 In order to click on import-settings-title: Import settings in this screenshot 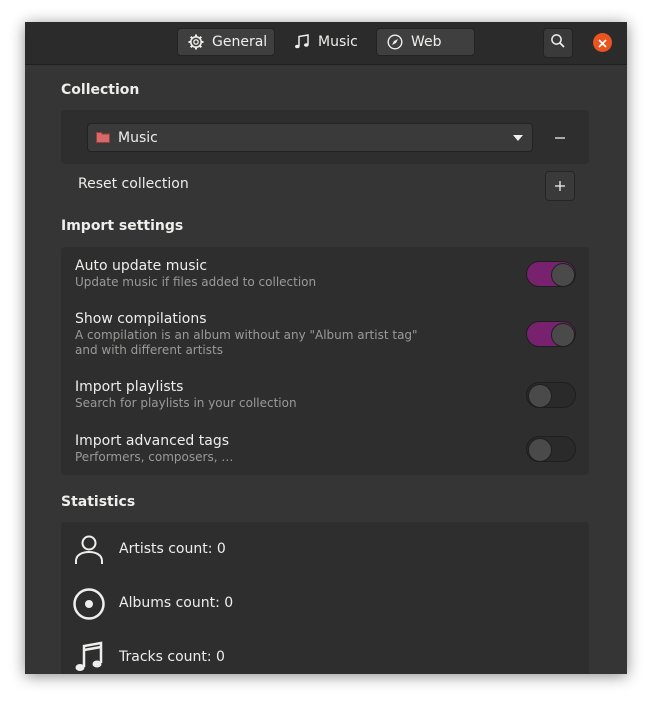, I will do `click(122, 226)`.